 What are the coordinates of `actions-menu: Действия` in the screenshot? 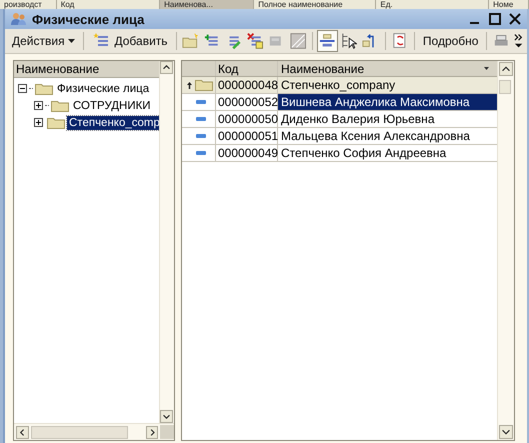 It's located at (43, 41).